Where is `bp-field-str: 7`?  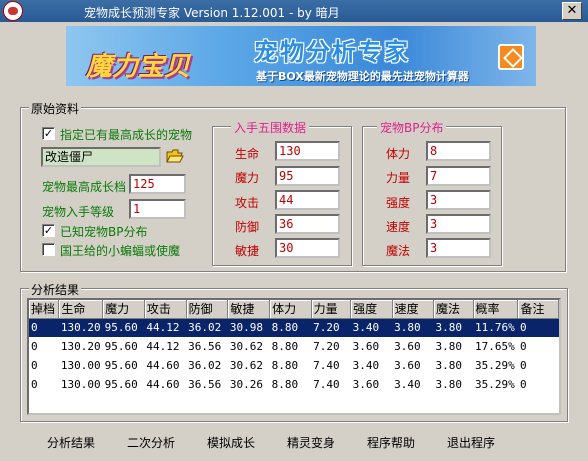
bp-field-str: 7 is located at coordinates (458, 176).